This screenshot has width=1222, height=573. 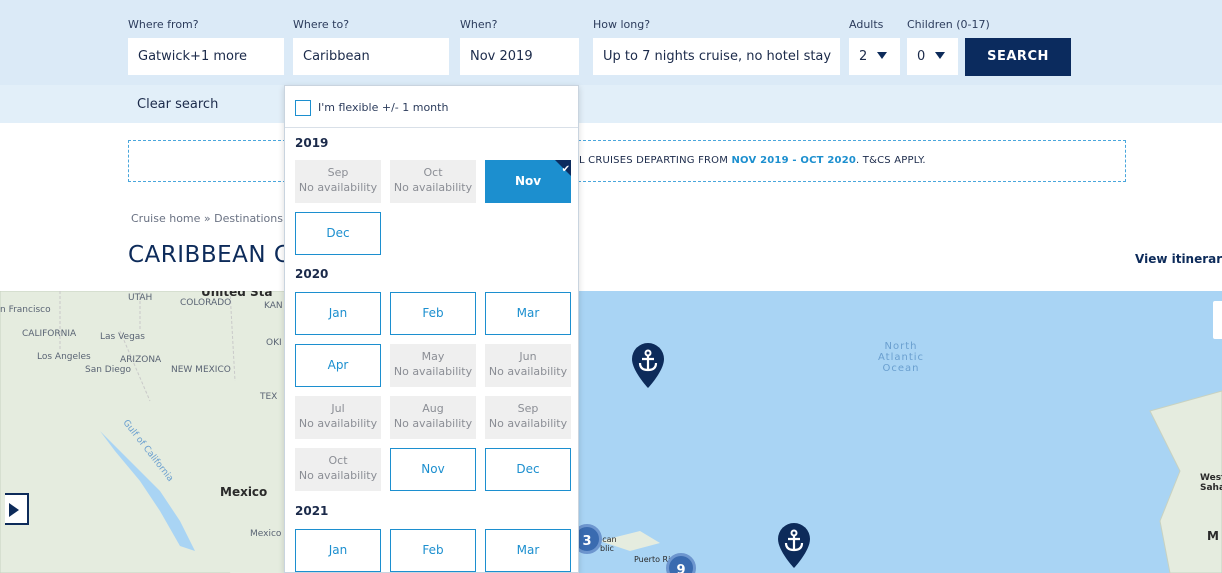 What do you see at coordinates (383, 107) in the screenshot?
I see `flexible-label: I'm flexible +/- 1 month` at bounding box center [383, 107].